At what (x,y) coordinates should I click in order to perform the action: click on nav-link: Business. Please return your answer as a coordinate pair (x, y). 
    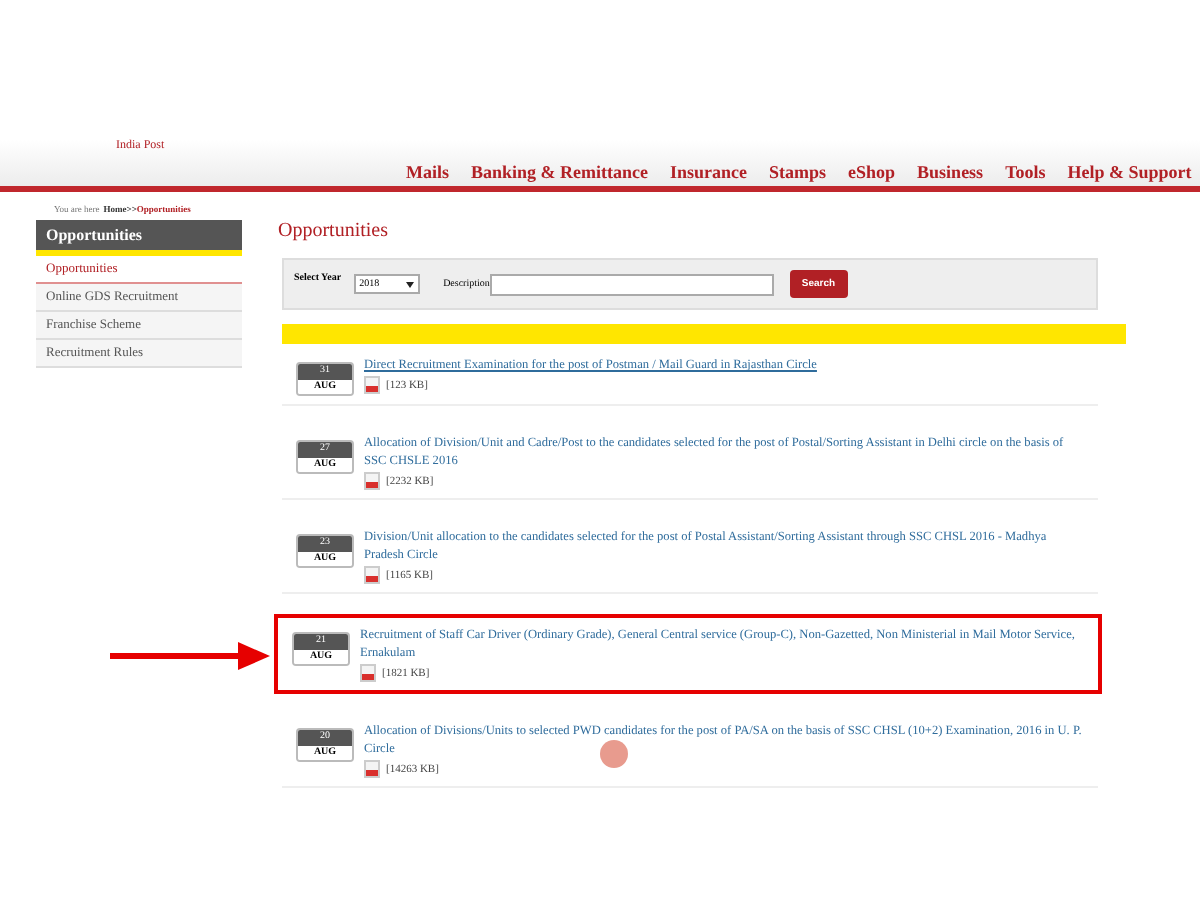
    Looking at the image, I should click on (950, 172).